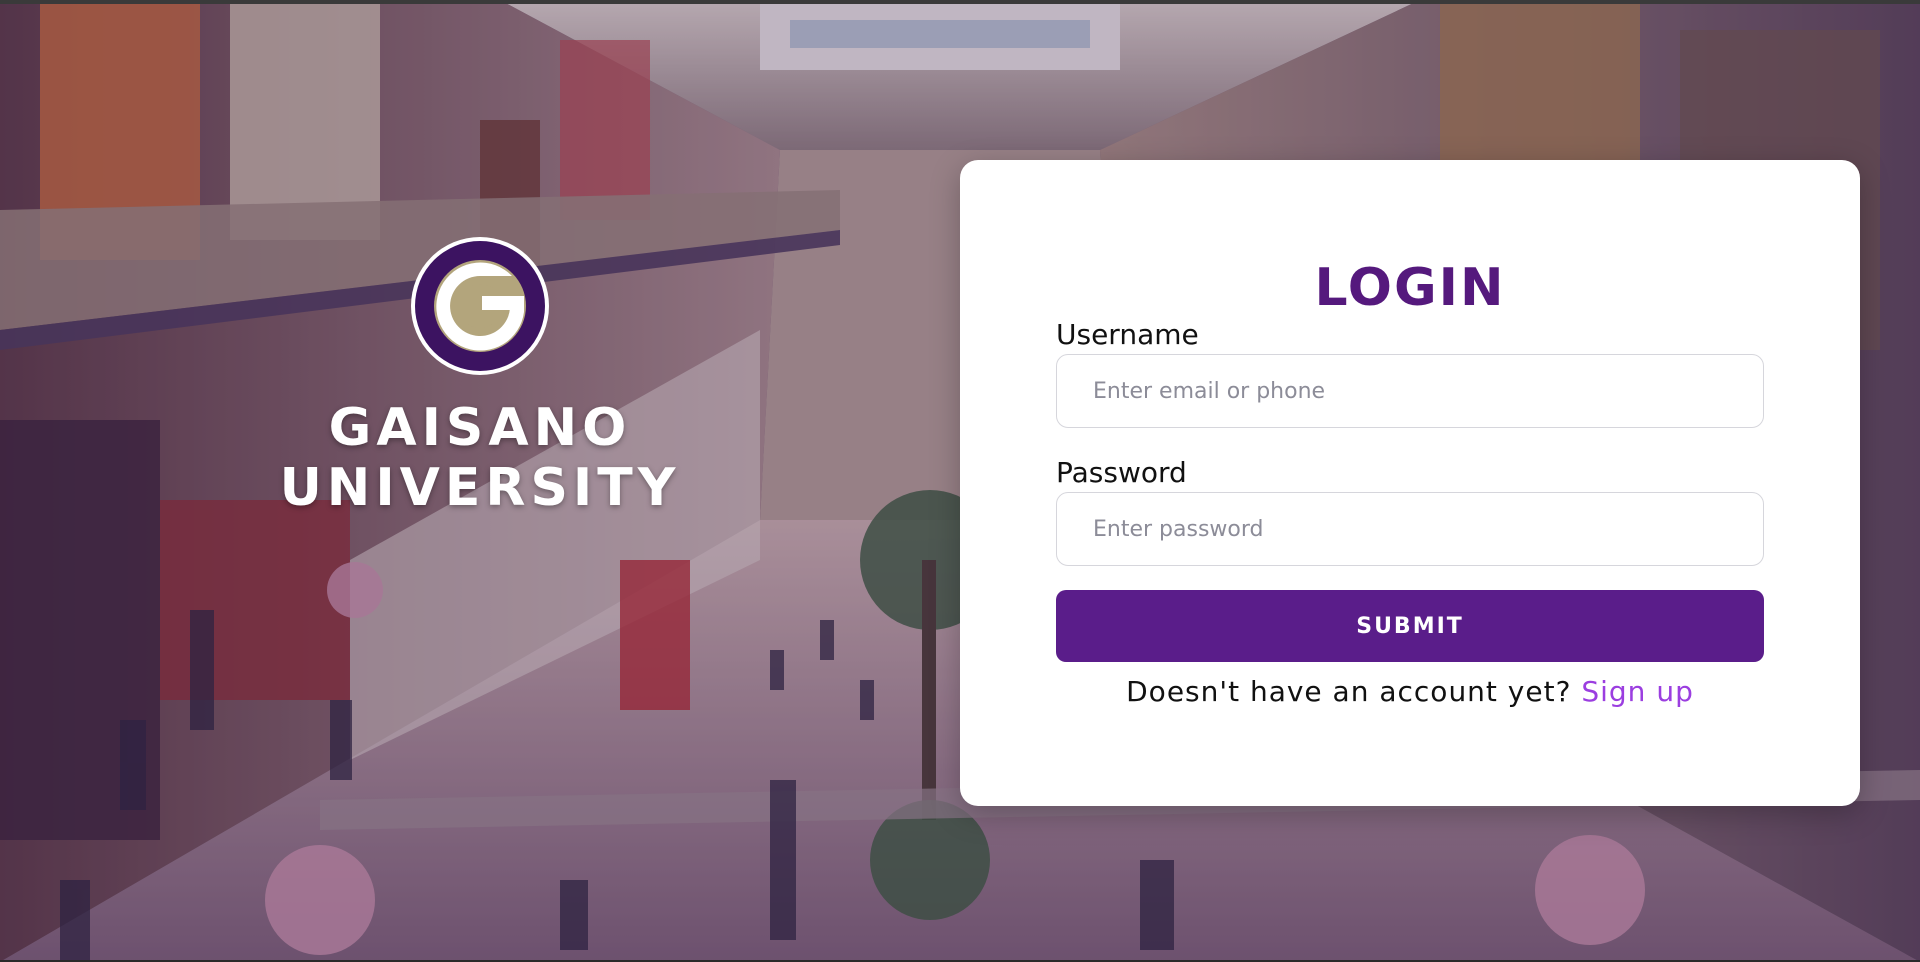 The image size is (1920, 962). I want to click on brand-name-line1: GAISANO, so click(480, 428).